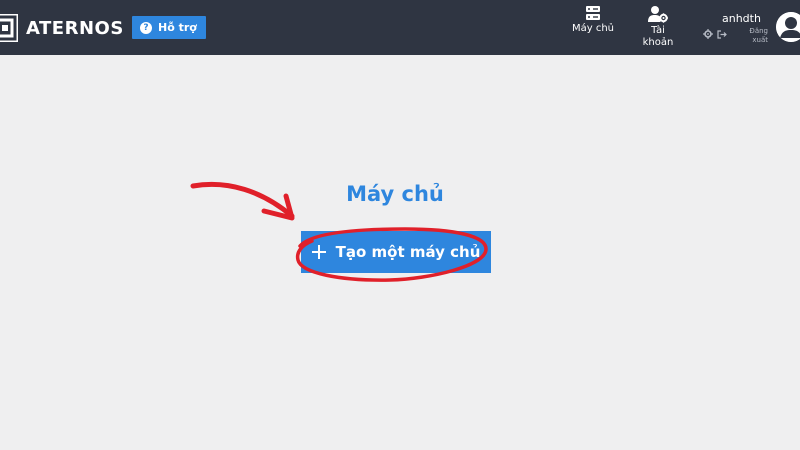 The image size is (800, 450). I want to click on annotation-overlay, so click(339, 231).